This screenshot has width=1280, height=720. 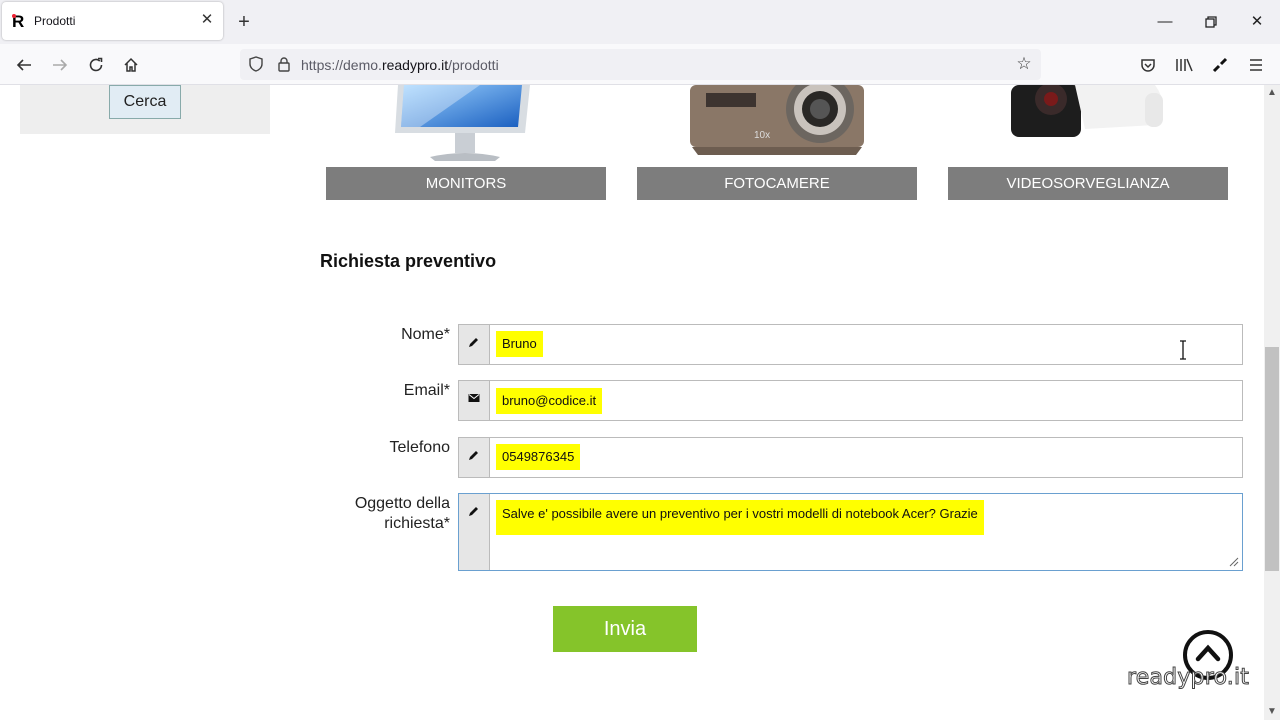 What do you see at coordinates (244, 22) in the screenshot?
I see `new-tab-icon: +` at bounding box center [244, 22].